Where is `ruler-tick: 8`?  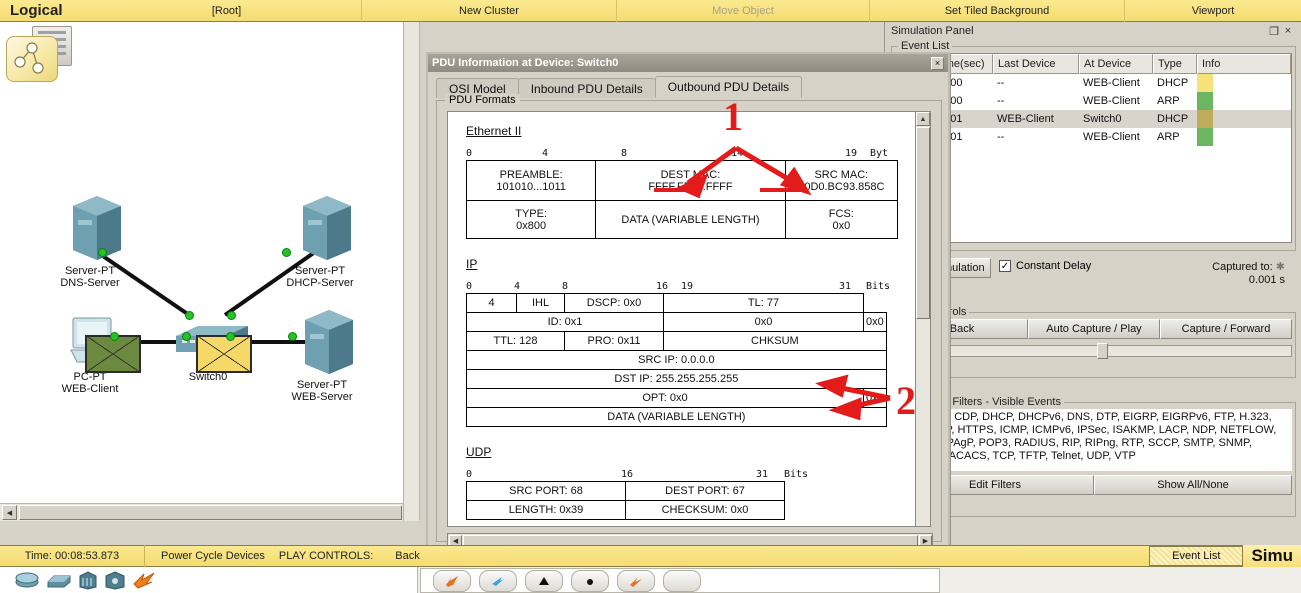 ruler-tick: 8 is located at coordinates (565, 286).